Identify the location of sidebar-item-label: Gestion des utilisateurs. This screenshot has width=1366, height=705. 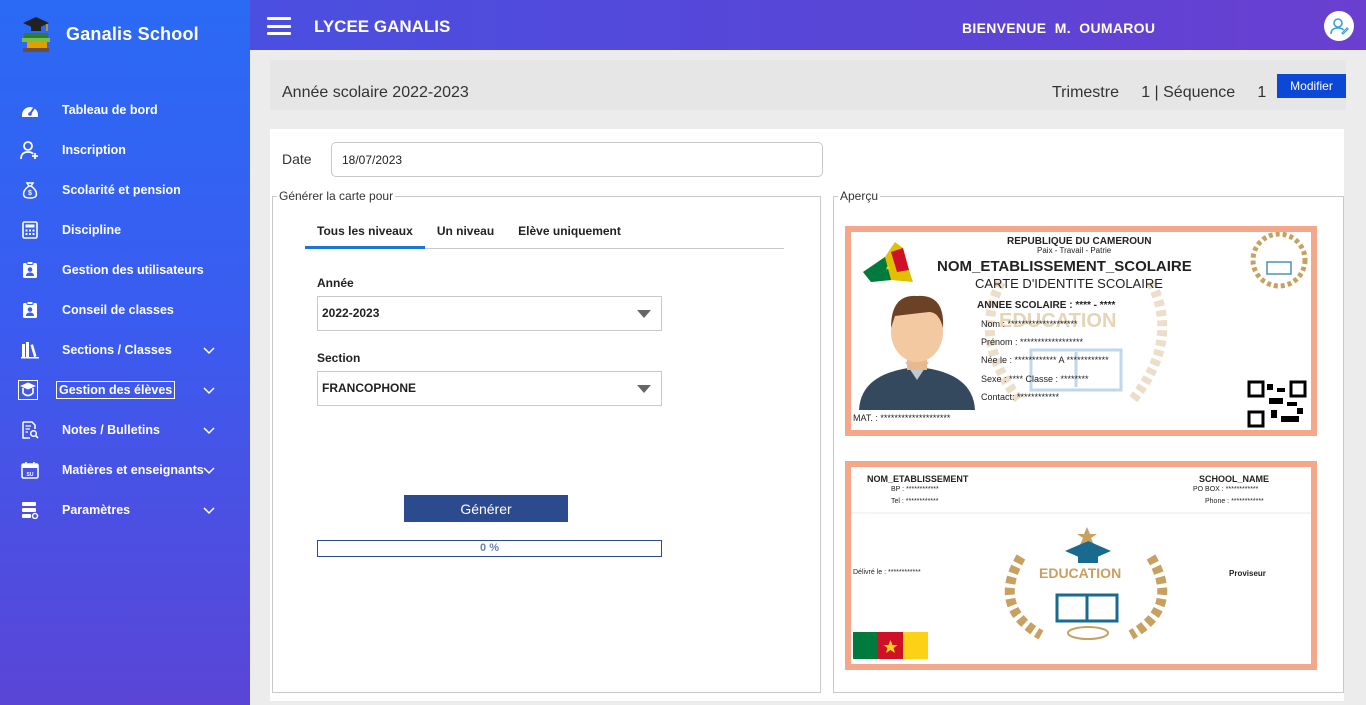
(133, 270).